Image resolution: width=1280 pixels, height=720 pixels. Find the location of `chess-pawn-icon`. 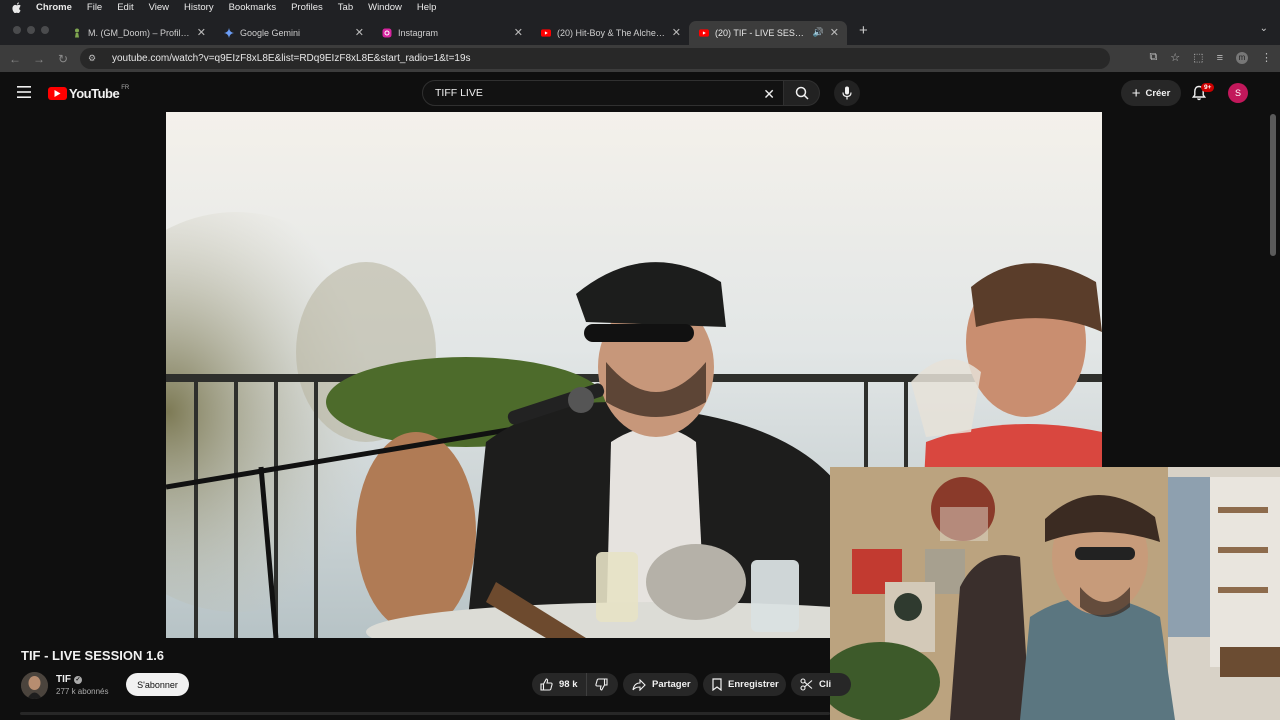

chess-pawn-icon is located at coordinates (77, 33).